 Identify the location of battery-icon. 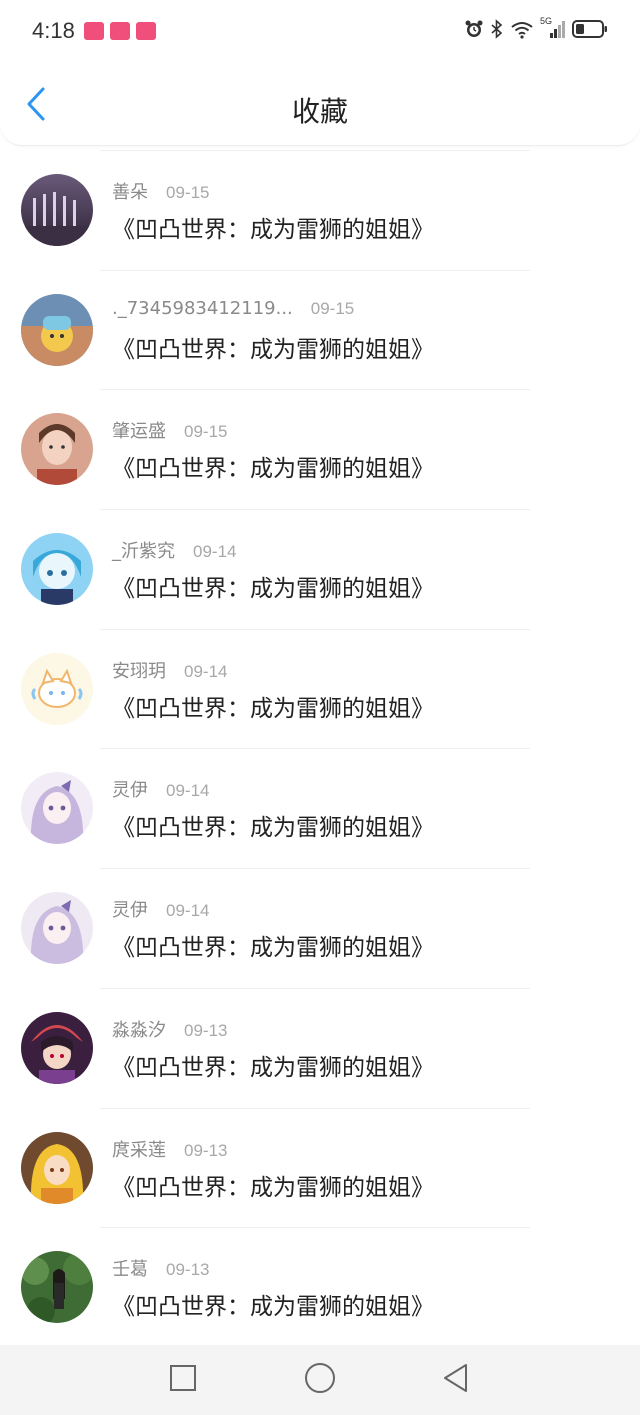
(590, 29).